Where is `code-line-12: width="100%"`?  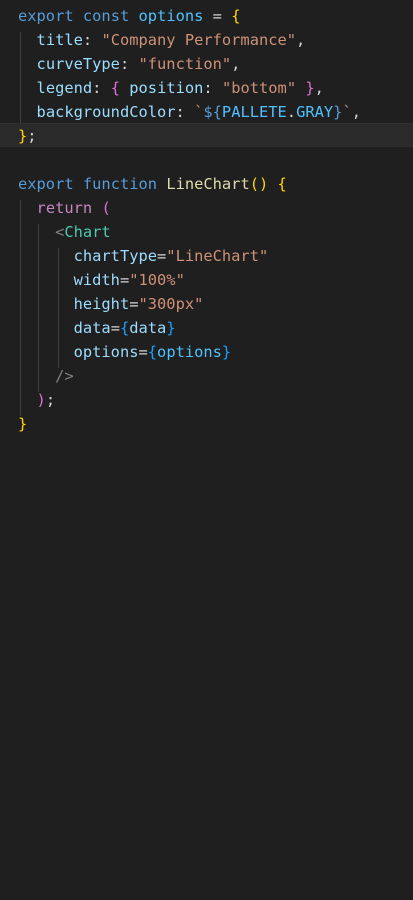 code-line-12: width="100%" is located at coordinates (101, 280).